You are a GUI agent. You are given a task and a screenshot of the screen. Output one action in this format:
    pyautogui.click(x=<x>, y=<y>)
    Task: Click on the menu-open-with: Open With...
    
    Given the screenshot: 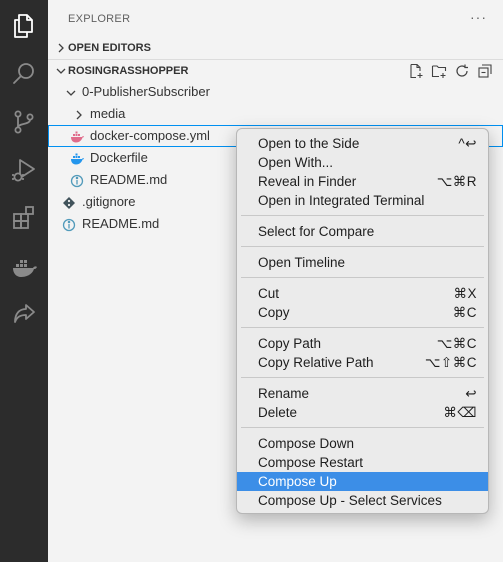 What is the action you would take?
    pyautogui.click(x=362, y=162)
    